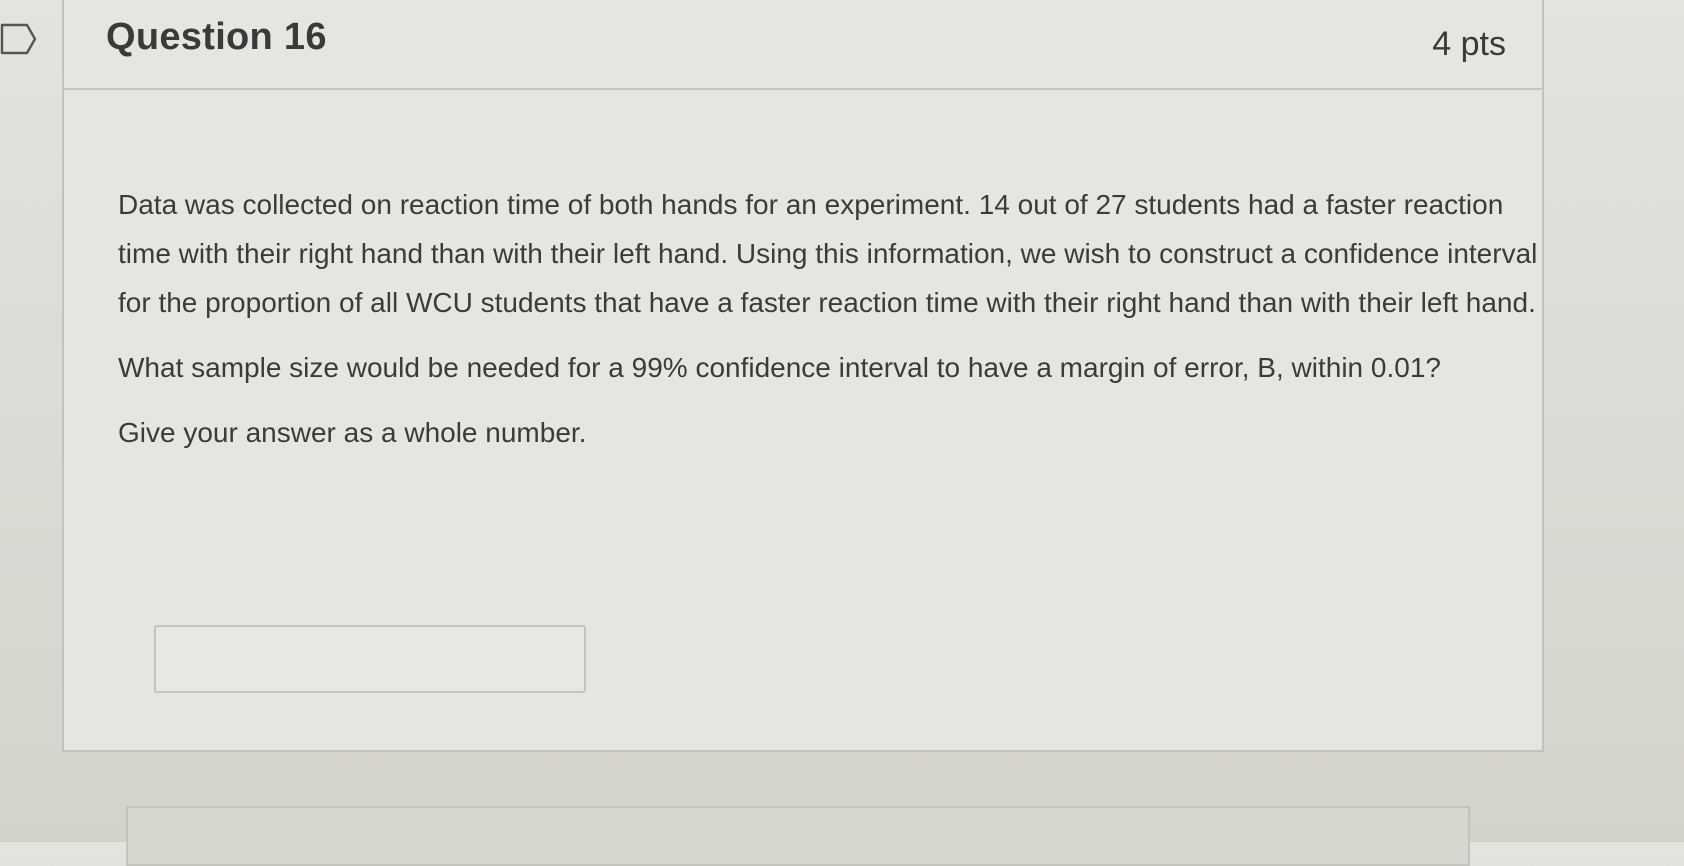  Describe the element at coordinates (803, 45) in the screenshot. I see `question-header: Question 16 4 pts` at that location.